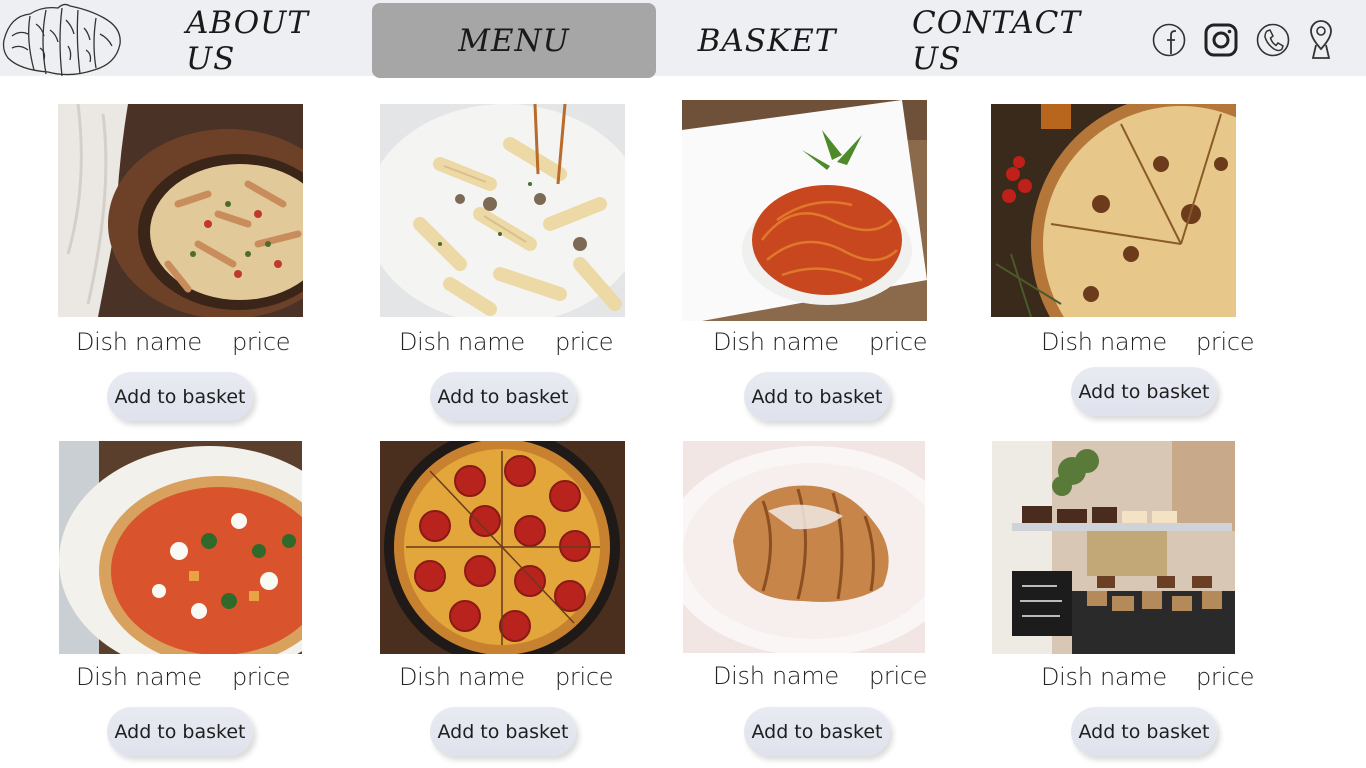 The image size is (1366, 768). What do you see at coordinates (247, 40) in the screenshot?
I see `nav-about-us-label: ABOUT US` at bounding box center [247, 40].